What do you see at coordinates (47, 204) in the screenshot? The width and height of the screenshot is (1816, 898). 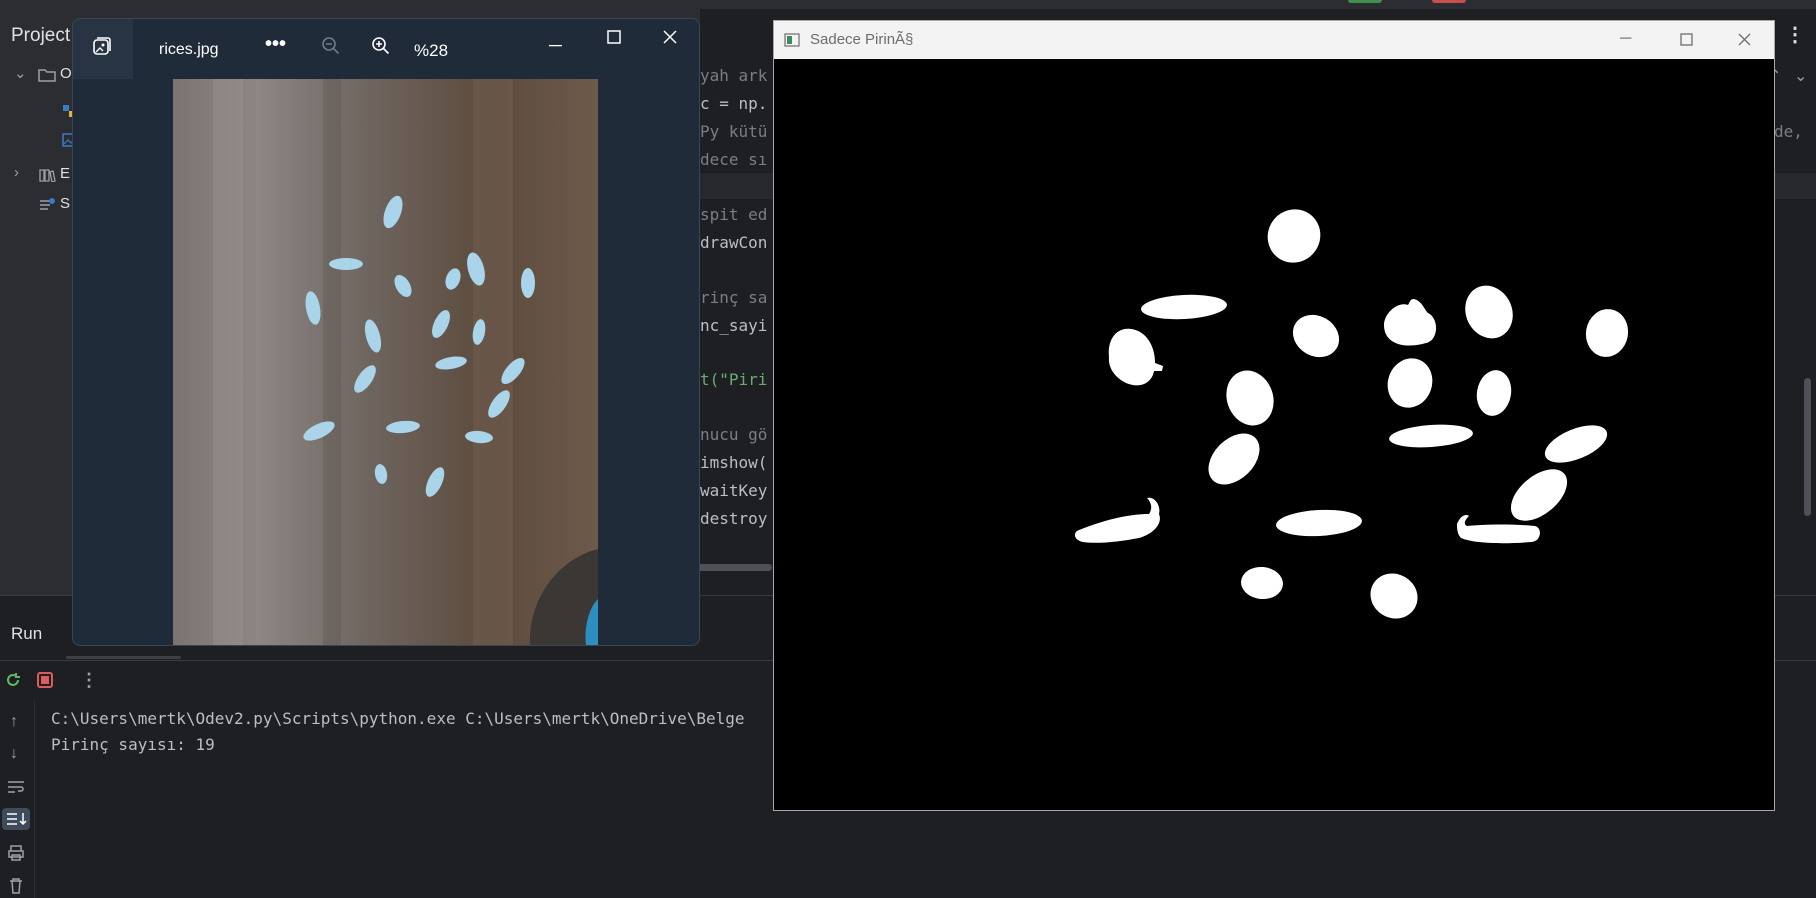 I see `scratches-icon` at bounding box center [47, 204].